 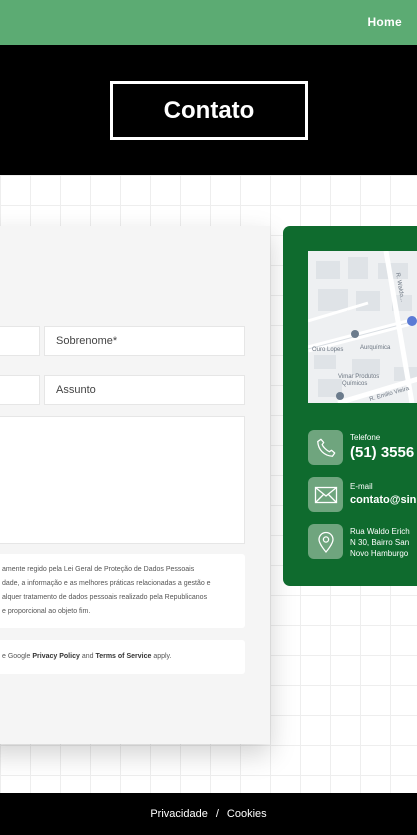 I want to click on map-pin-icon, so click(x=325, y=541).